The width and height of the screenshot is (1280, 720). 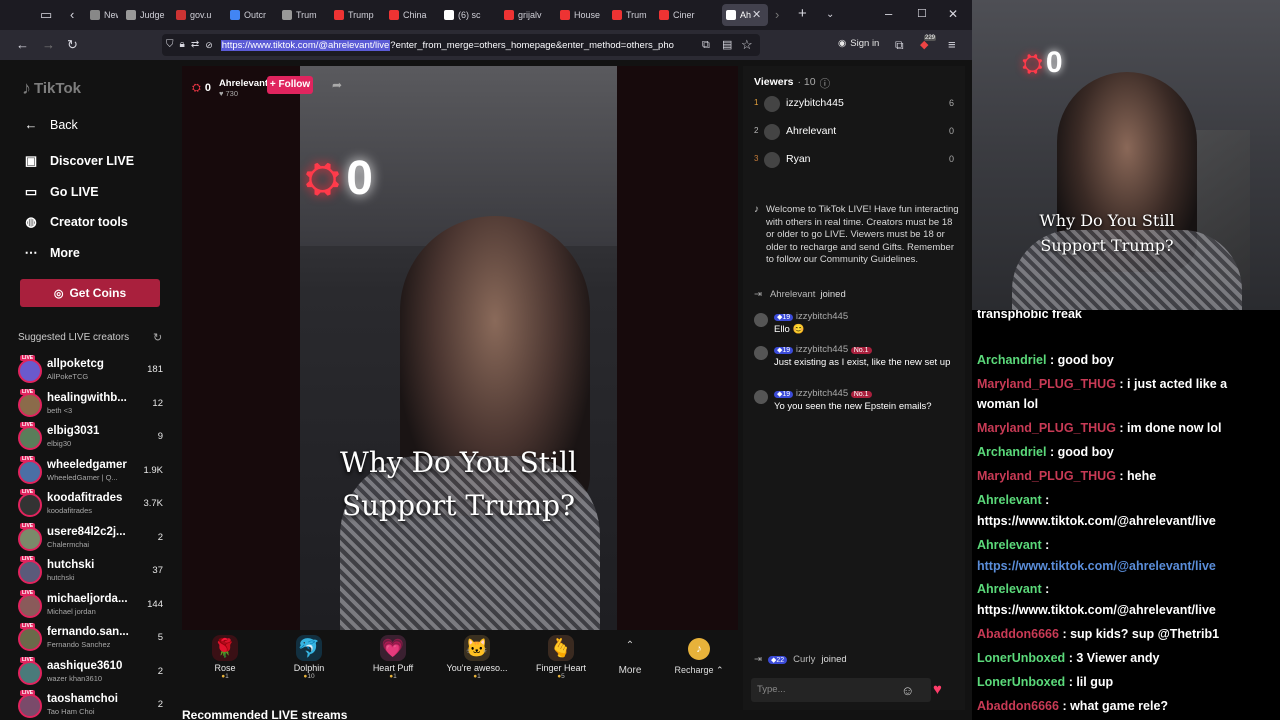 What do you see at coordinates (31, 191) in the screenshot?
I see `camera-icon: ▭` at bounding box center [31, 191].